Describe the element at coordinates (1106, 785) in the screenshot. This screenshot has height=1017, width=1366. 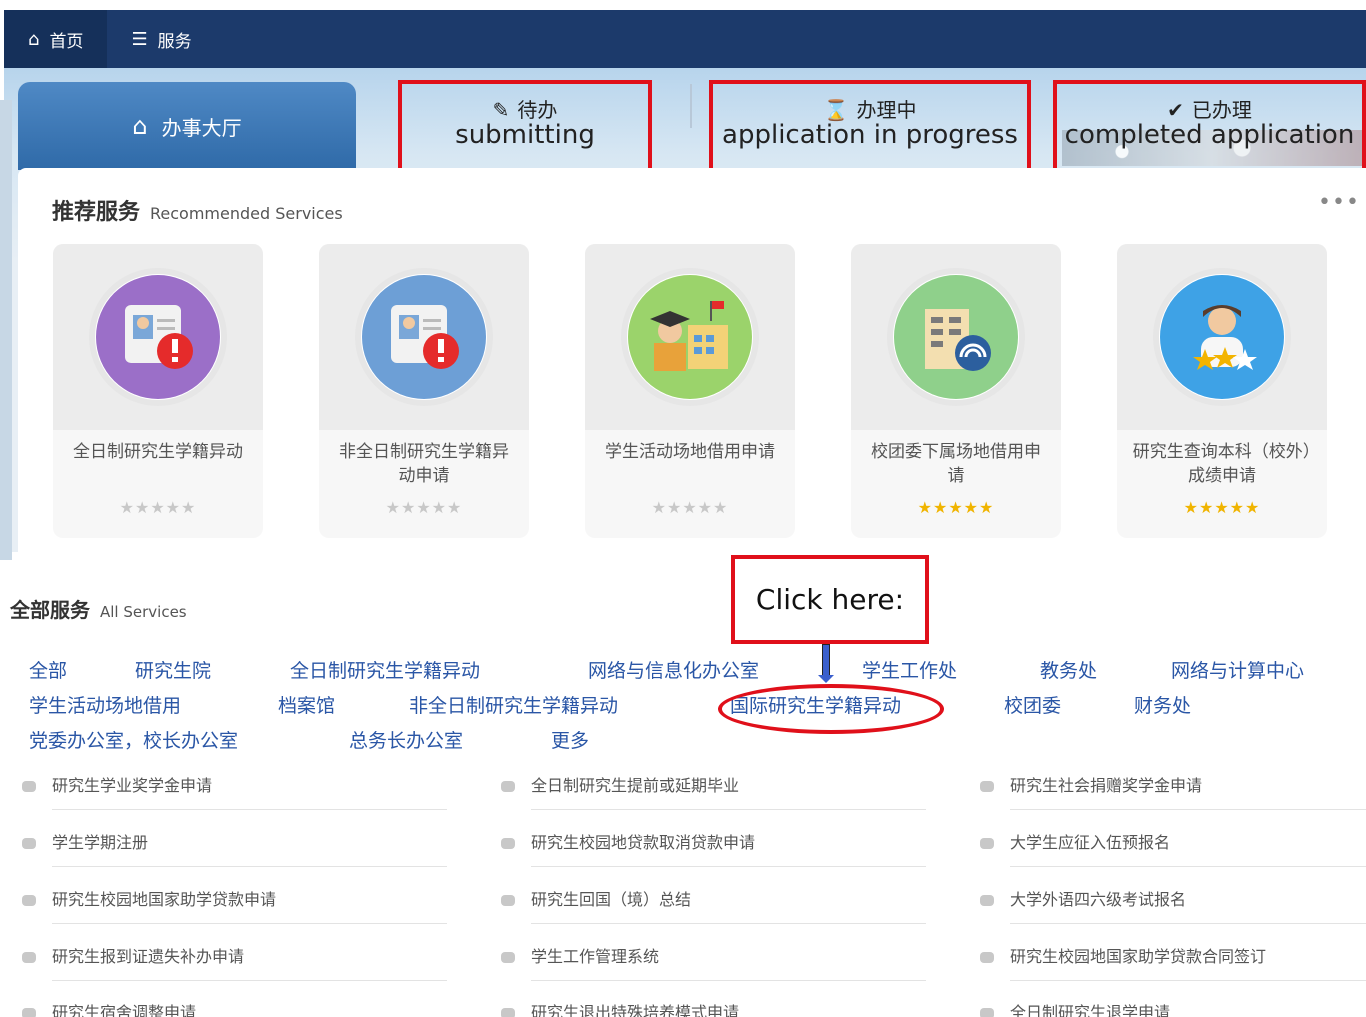
I see `service-item-label: 研究生社会捐赠奖学金申请` at that location.